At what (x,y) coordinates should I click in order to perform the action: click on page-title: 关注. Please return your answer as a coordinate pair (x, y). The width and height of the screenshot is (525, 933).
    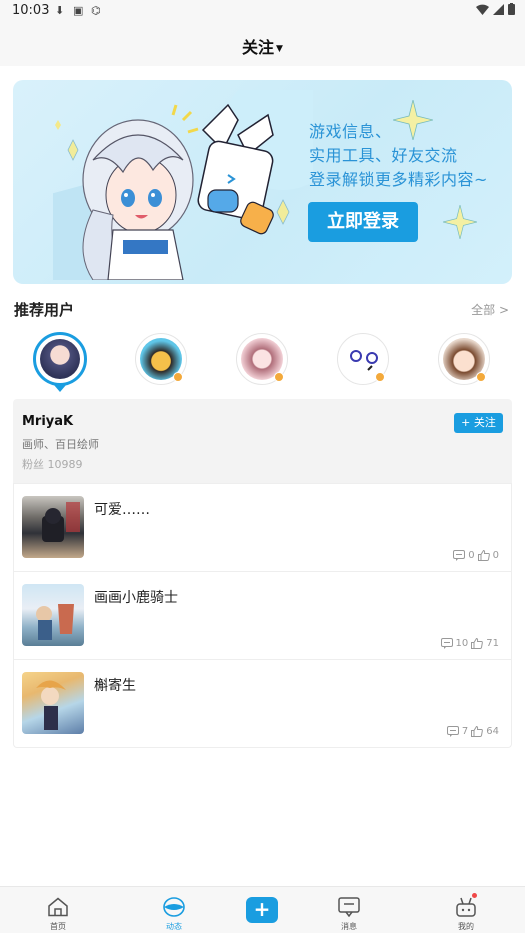
    Looking at the image, I should click on (258, 47).